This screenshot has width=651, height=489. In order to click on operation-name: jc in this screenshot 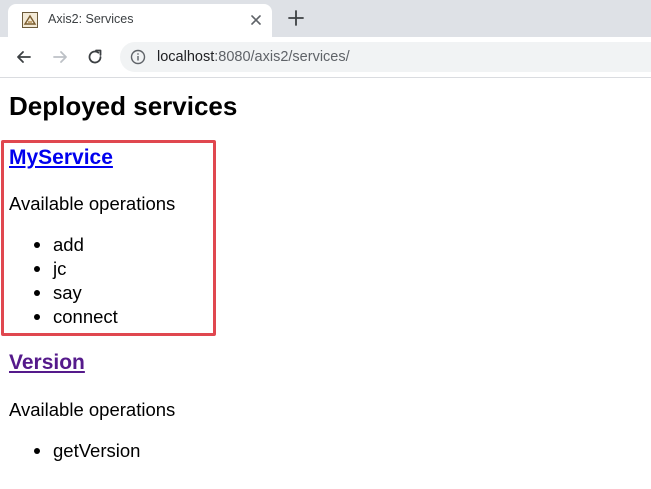, I will do `click(60, 268)`.